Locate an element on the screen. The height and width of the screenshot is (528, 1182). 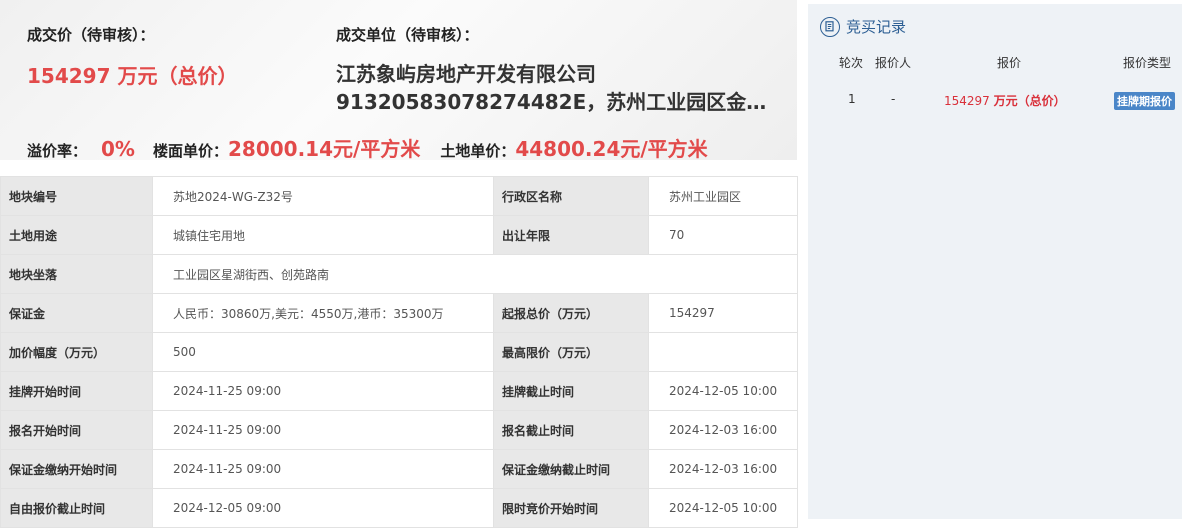
plot-no-value: 苏地2024-WG-Z32号 is located at coordinates (323, 196).